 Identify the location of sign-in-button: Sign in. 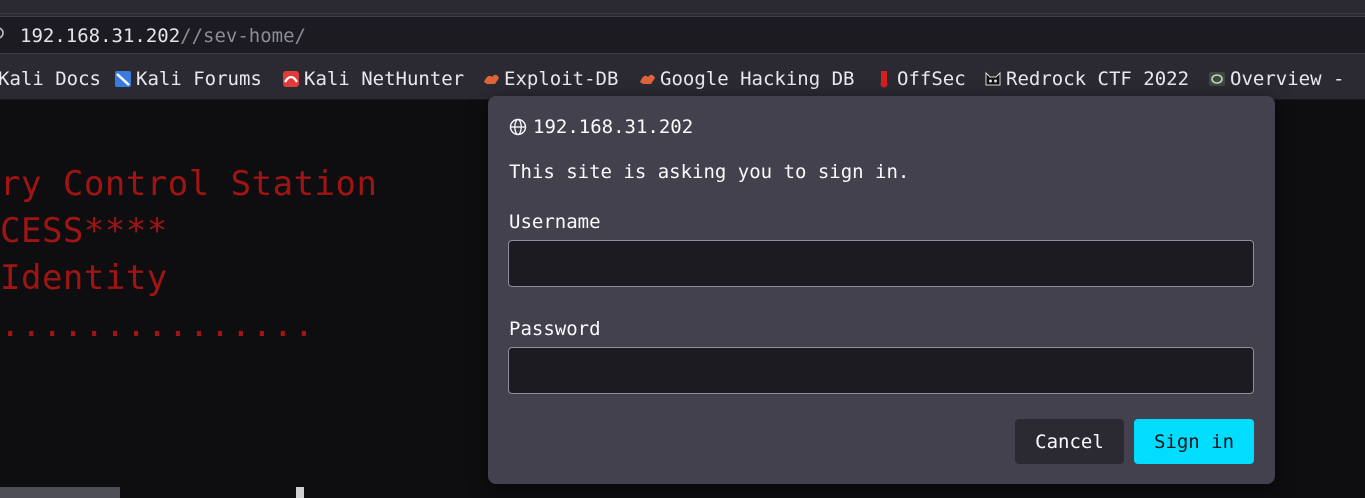
(1194, 441).